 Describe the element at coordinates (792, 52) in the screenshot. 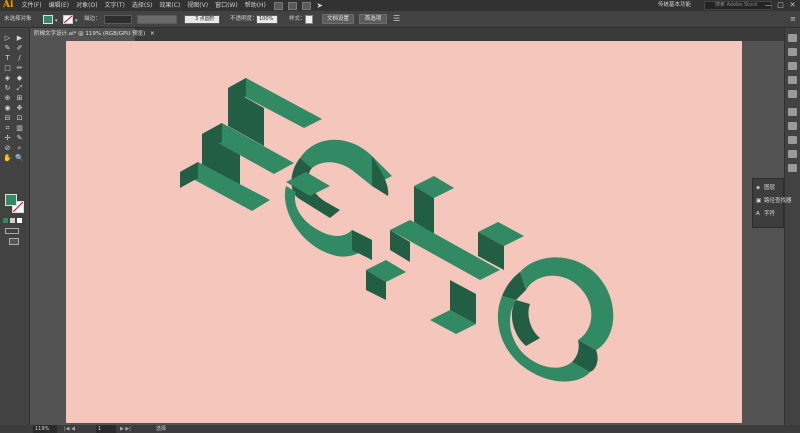

I see `color-guide-icon` at that location.